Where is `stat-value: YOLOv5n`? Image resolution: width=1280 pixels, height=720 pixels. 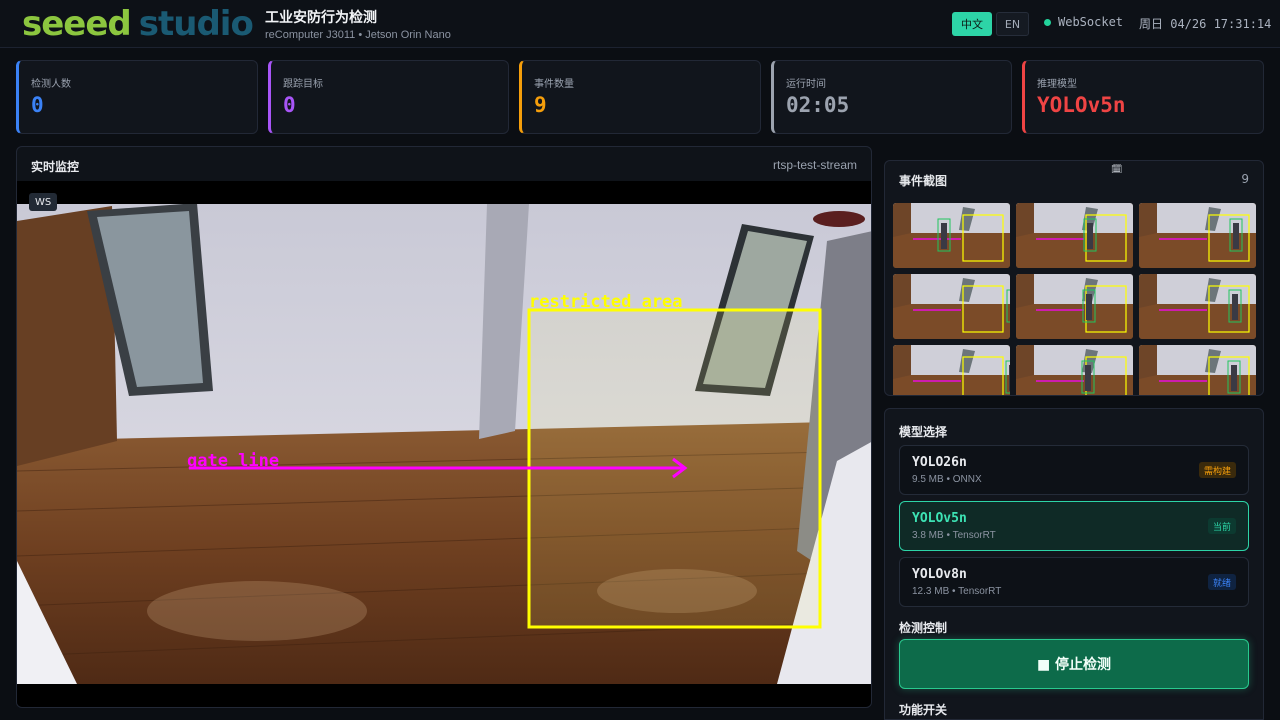
stat-value: YOLOv5n is located at coordinates (1081, 105).